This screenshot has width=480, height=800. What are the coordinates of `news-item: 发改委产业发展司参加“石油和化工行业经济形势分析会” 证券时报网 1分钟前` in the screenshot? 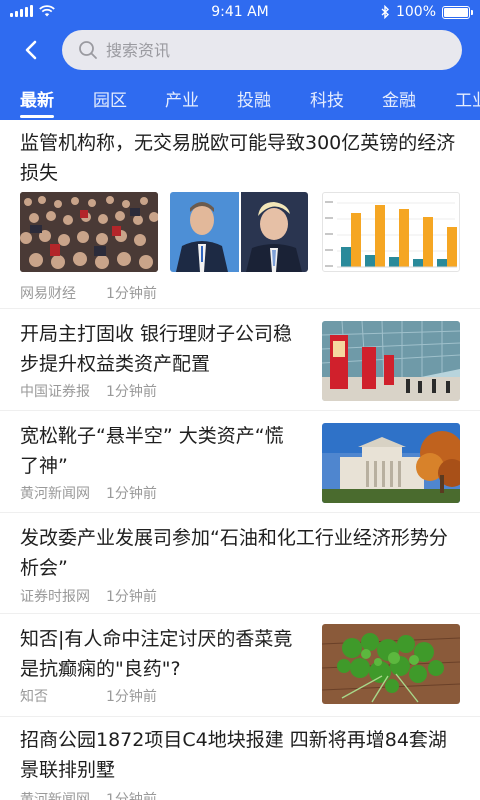 It's located at (240, 563).